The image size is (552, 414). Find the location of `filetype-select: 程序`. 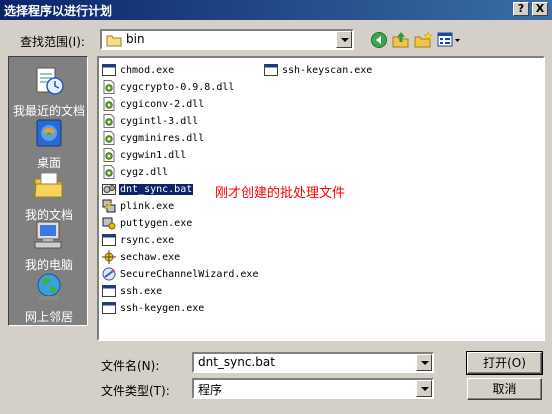

filetype-select: 程序 is located at coordinates (313, 388).